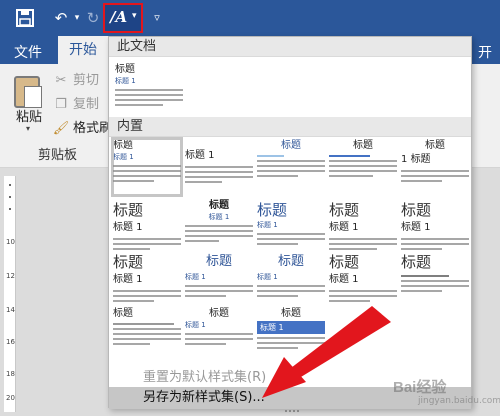 The height and width of the screenshot is (416, 500). I want to click on style-thumbnail-current: 标题 标题 1, so click(149, 91).